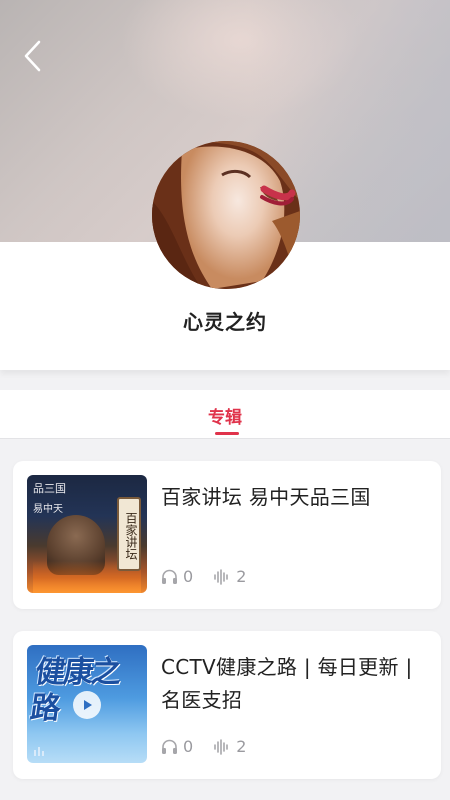 The width and height of the screenshot is (450, 800). I want to click on avatar-image, so click(226, 215).